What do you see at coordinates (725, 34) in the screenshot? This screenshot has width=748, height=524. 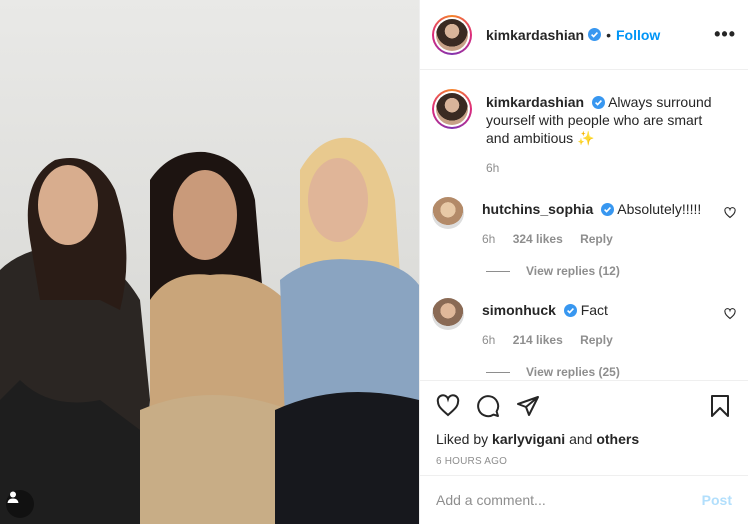 I see `more-options-button: •••` at bounding box center [725, 34].